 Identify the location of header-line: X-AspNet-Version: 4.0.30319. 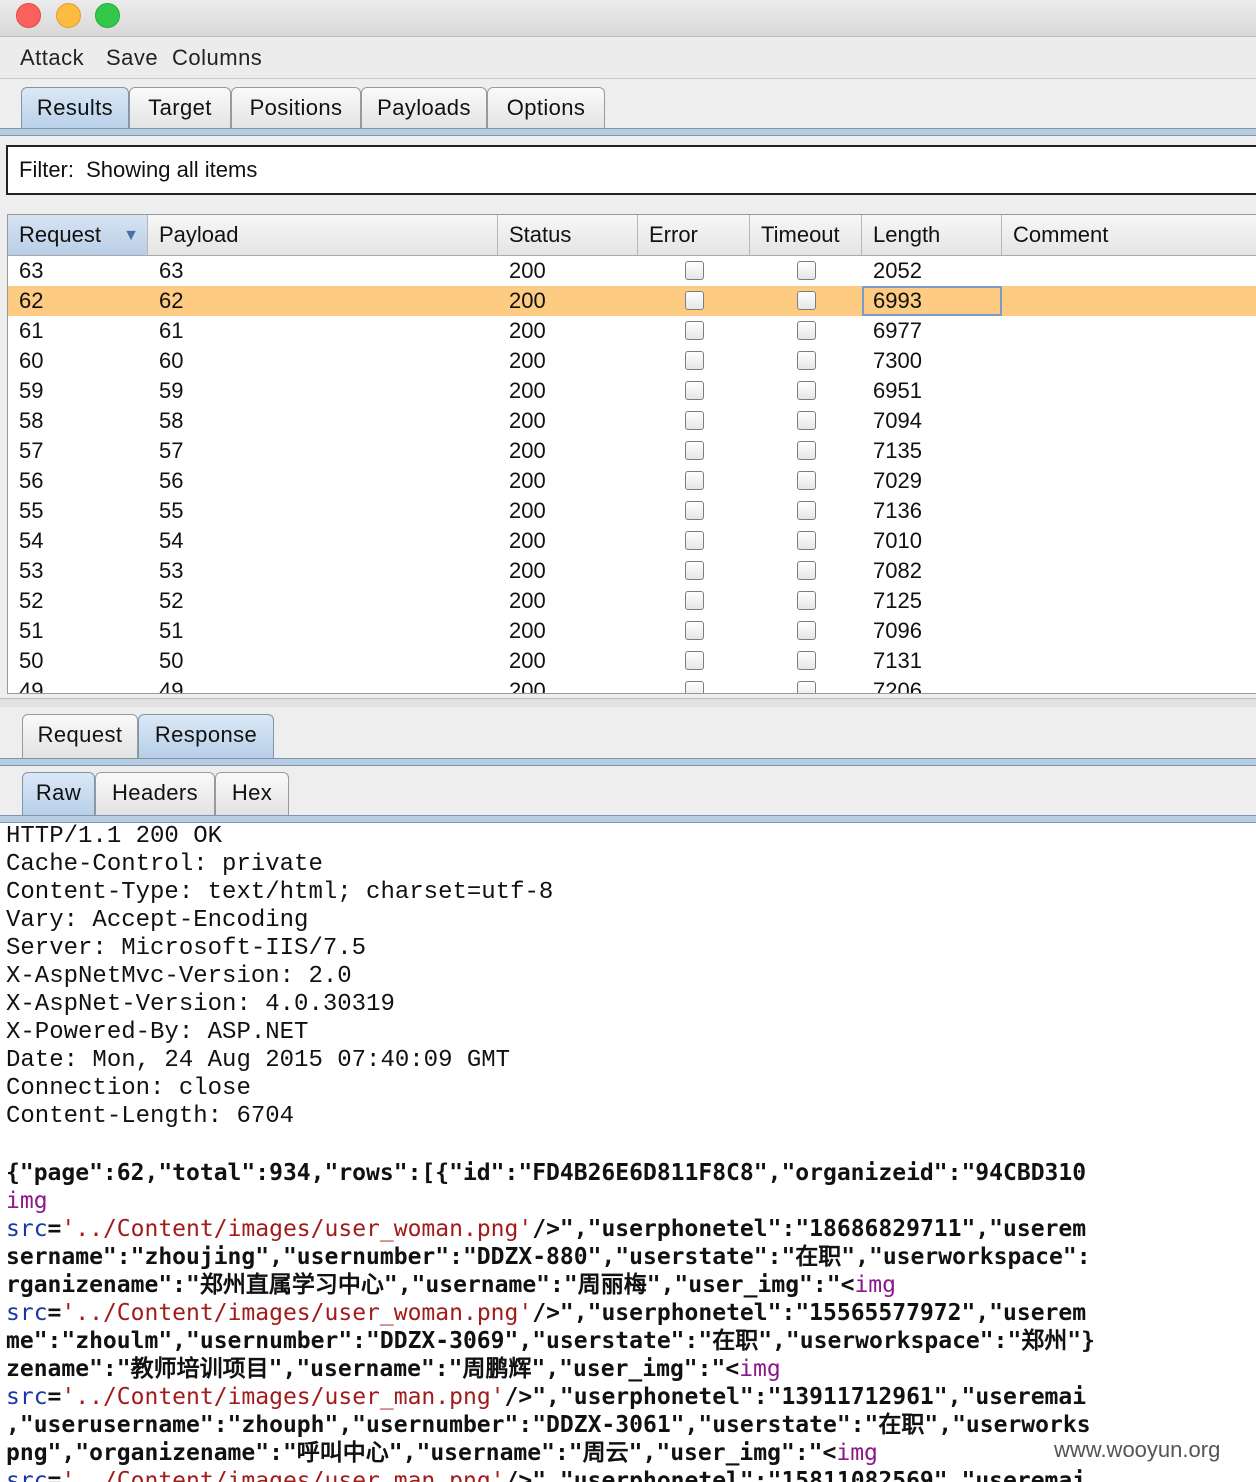
(200, 1004).